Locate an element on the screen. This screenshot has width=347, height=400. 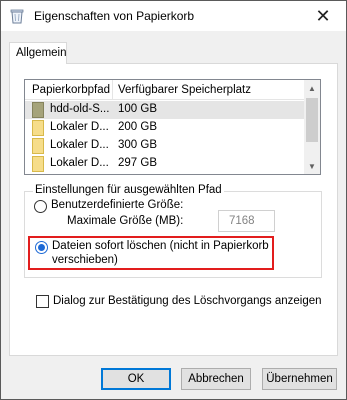
scroll-up-icon: ▲ is located at coordinates (312, 88).